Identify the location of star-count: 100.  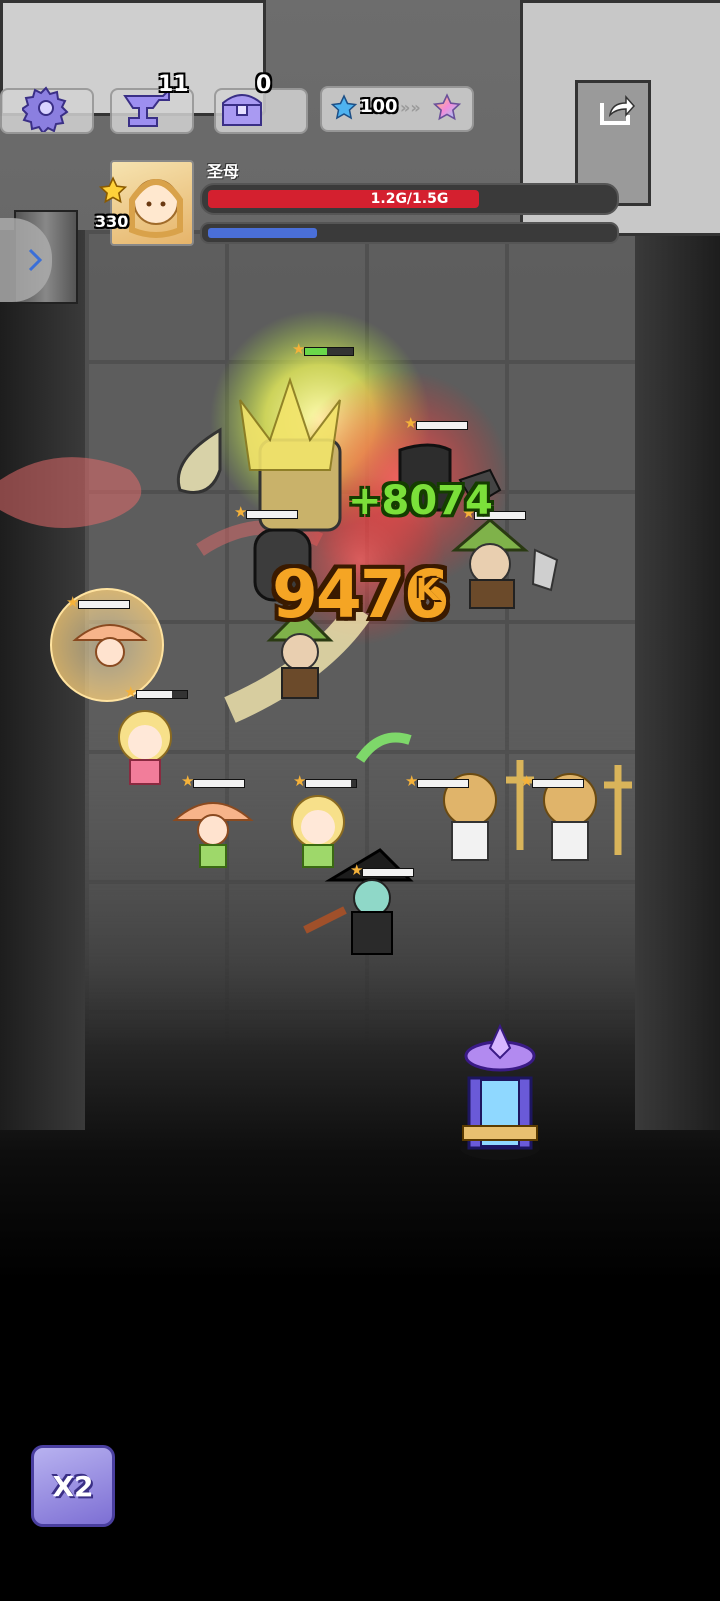
(379, 106).